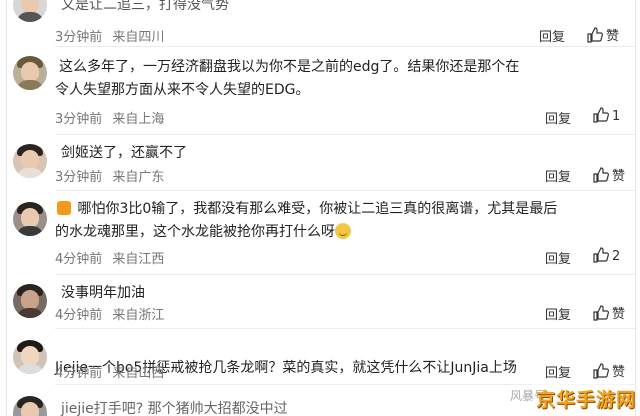  I want to click on like-count: 1, so click(616, 116).